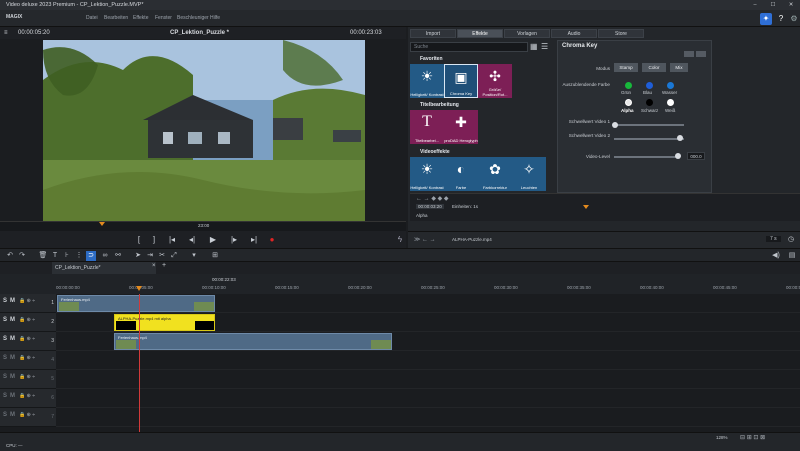  Describe the element at coordinates (102, 224) in the screenshot. I see `preview-playhead-marker` at that location.